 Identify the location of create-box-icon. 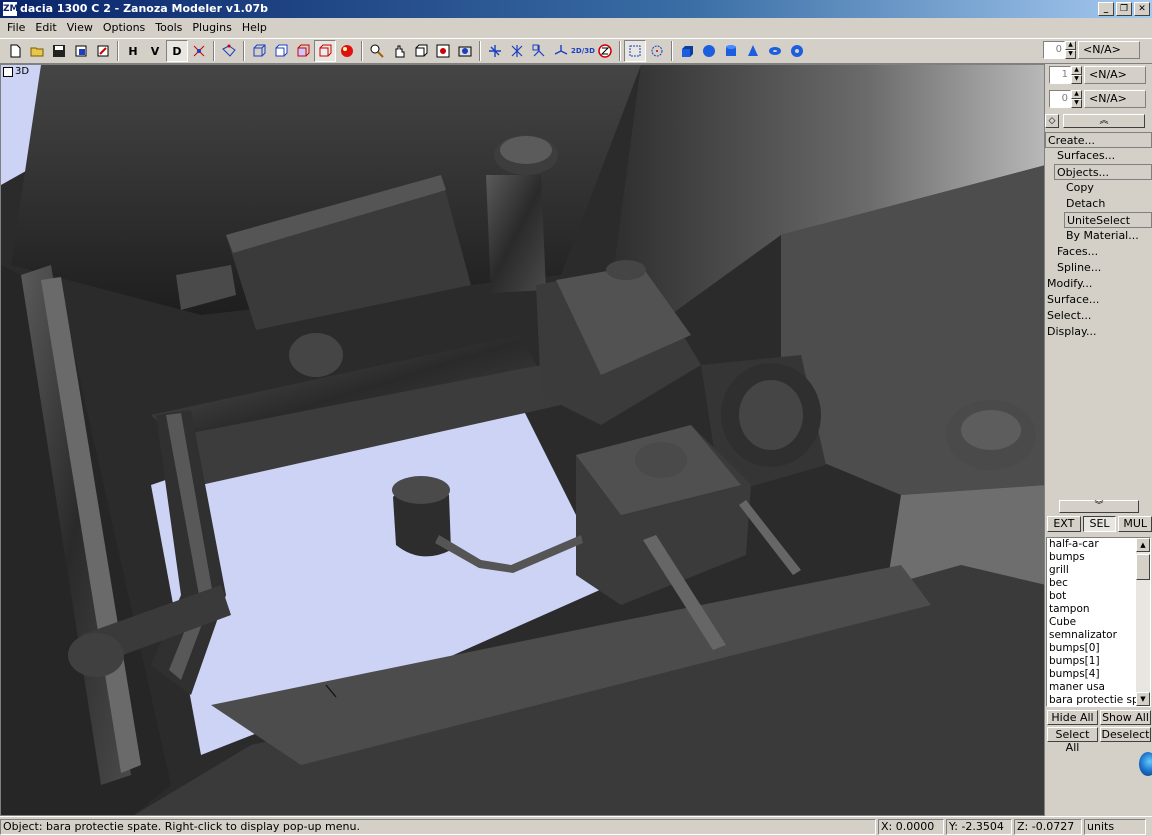
(687, 51).